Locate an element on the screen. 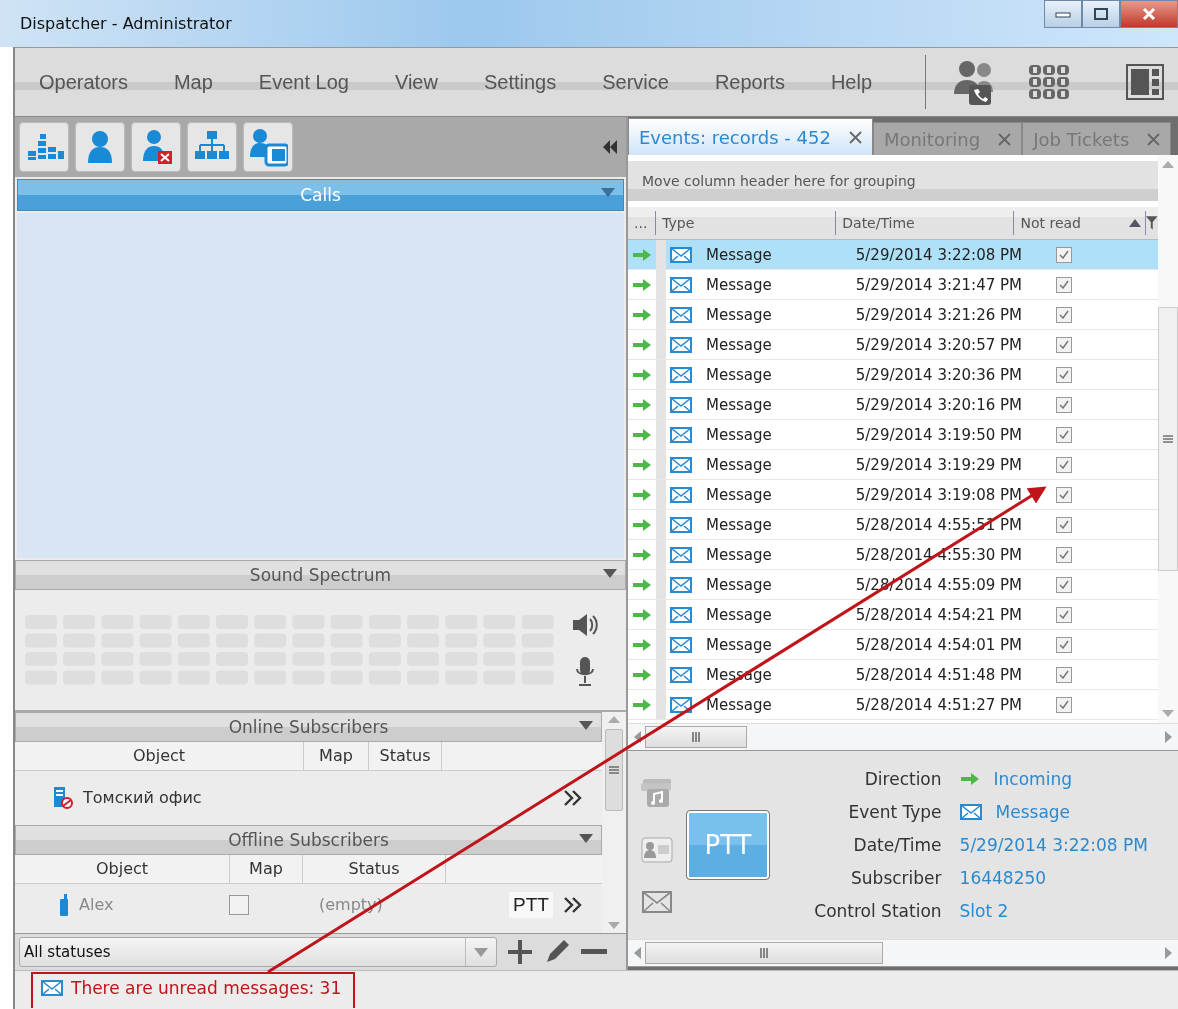 This screenshot has height=1009, width=1178. table-row: Message 5/29/2014 3:20:36 PM is located at coordinates (893, 375).